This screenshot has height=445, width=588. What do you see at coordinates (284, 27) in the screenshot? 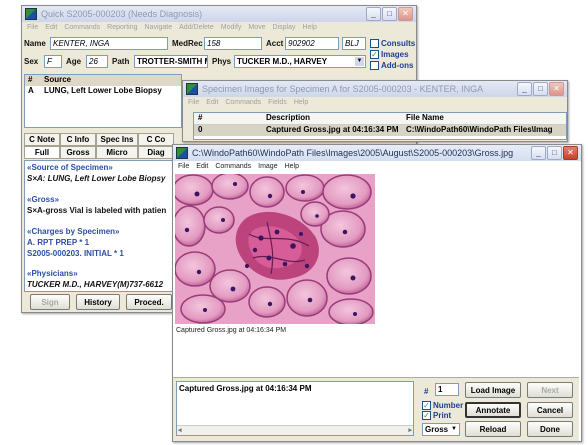
I see `menu-display: Display` at bounding box center [284, 27].